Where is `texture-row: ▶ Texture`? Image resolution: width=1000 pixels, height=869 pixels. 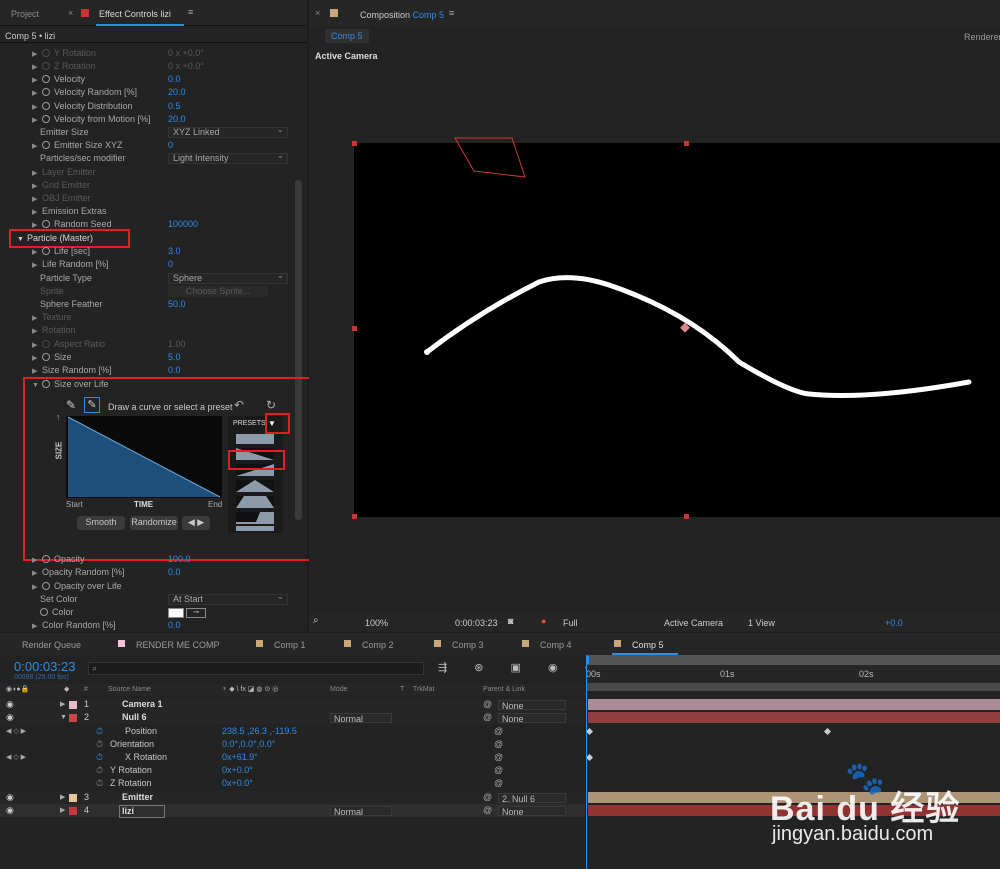
texture-row: ▶ Texture is located at coordinates (52, 317).